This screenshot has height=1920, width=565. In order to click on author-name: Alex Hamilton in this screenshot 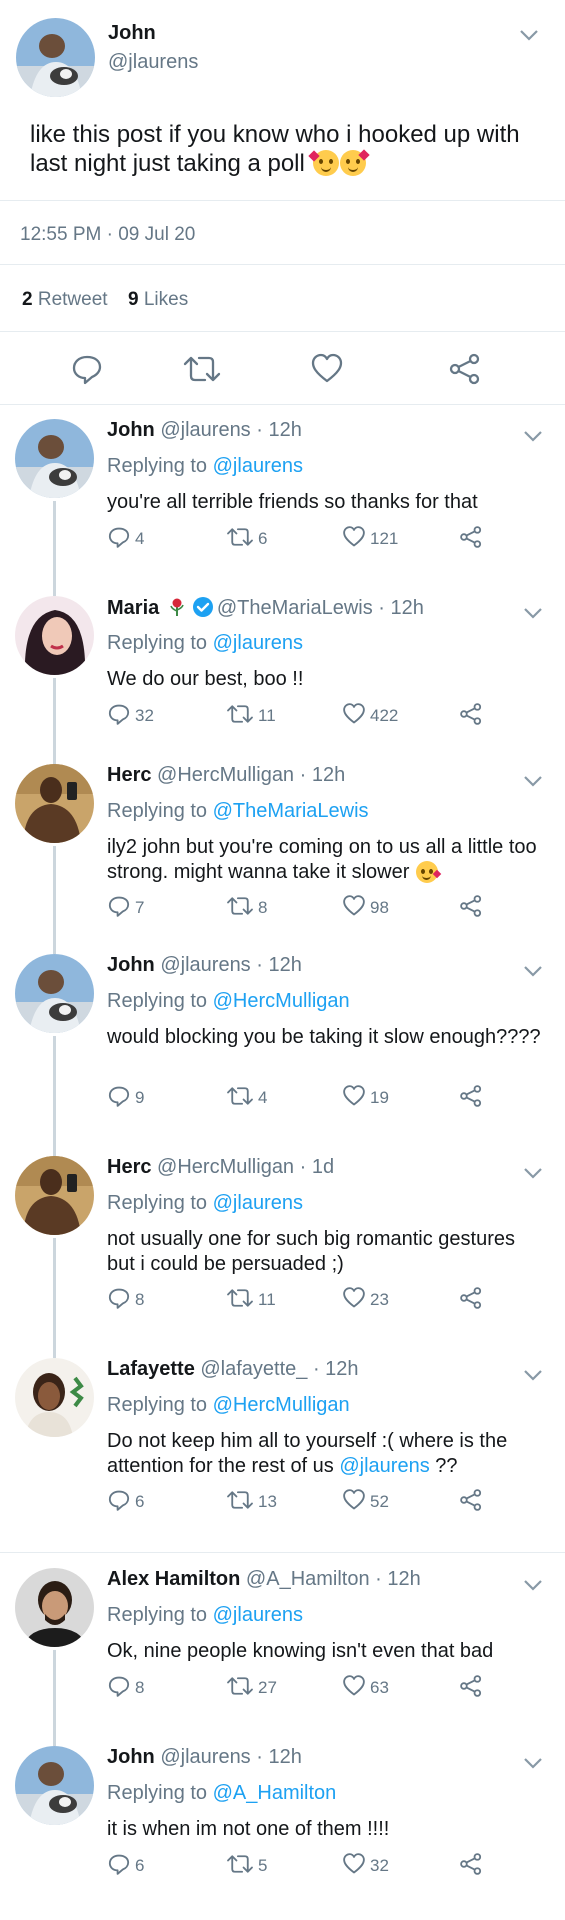, I will do `click(173, 1579)`.